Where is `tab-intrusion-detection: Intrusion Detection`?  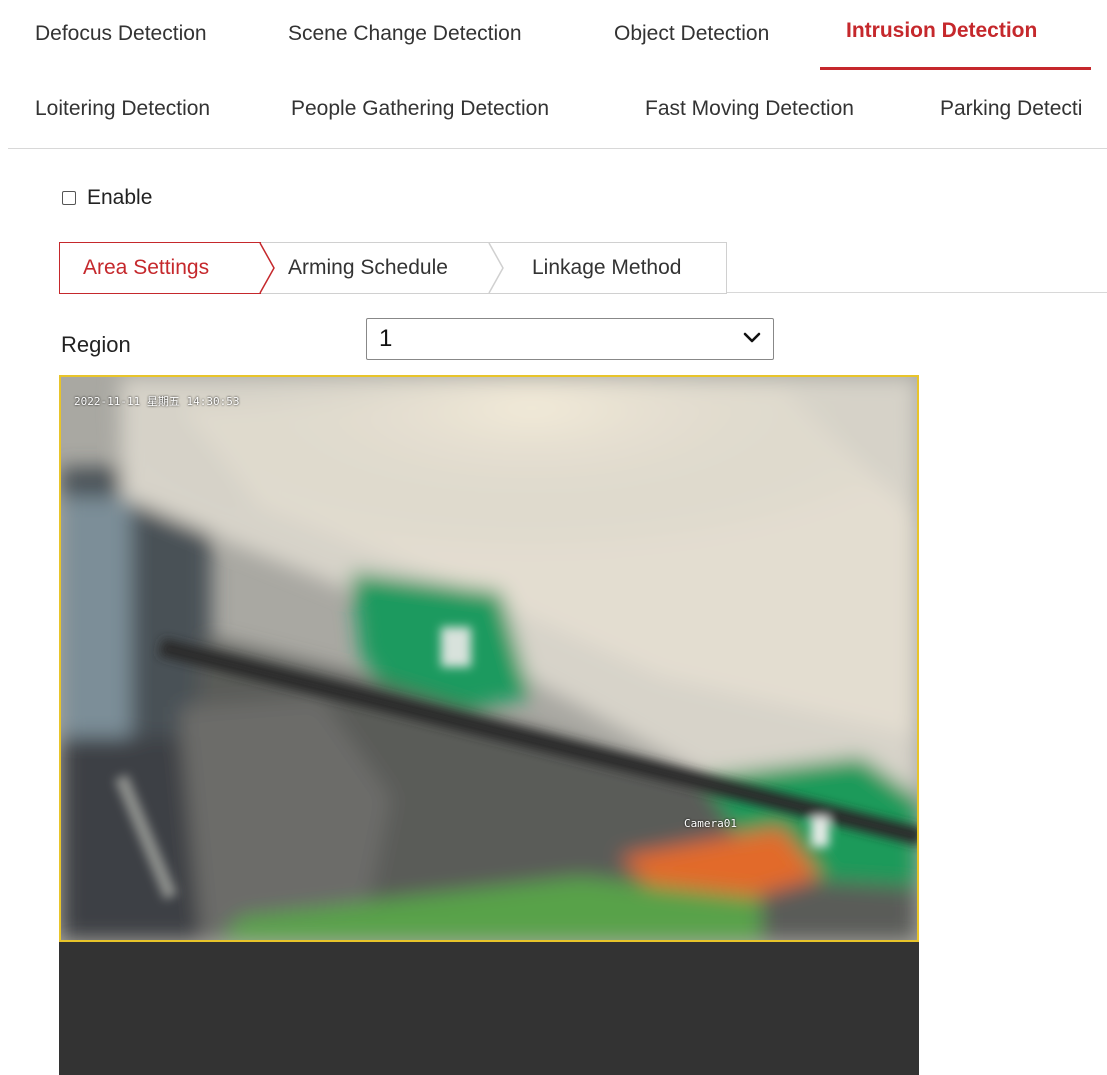 tab-intrusion-detection: Intrusion Detection is located at coordinates (941, 31).